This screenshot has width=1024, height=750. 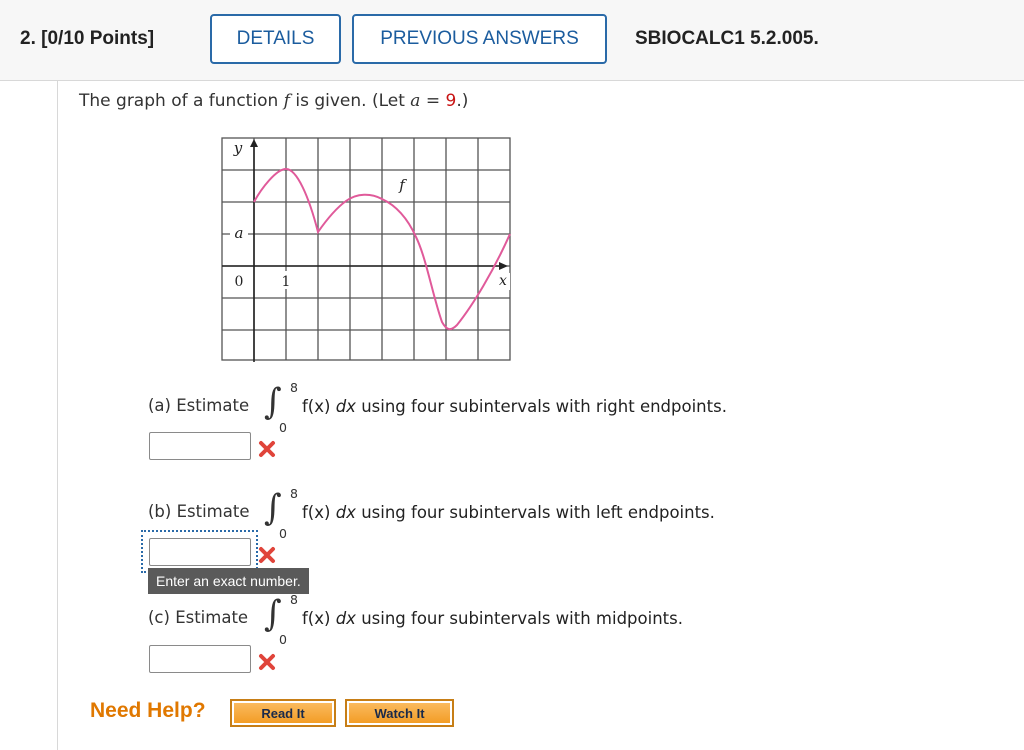 What do you see at coordinates (402, 185) in the screenshot?
I see `curve-label: f` at bounding box center [402, 185].